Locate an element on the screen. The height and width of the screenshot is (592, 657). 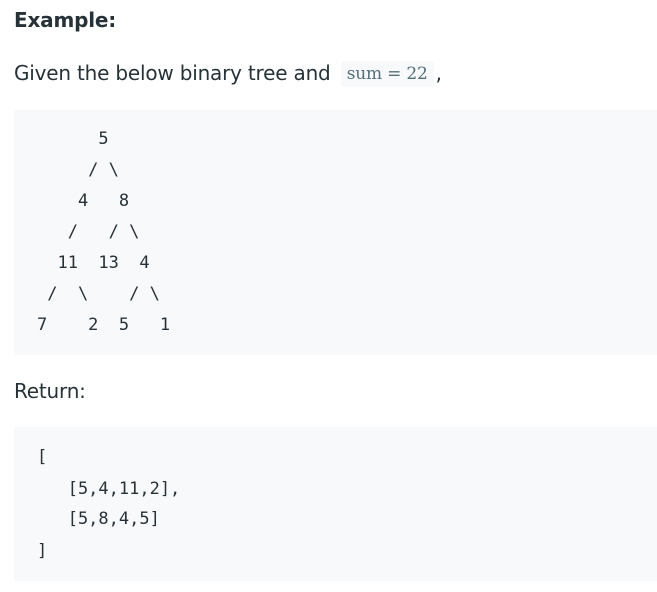
result-line: [ is located at coordinates (42, 457).